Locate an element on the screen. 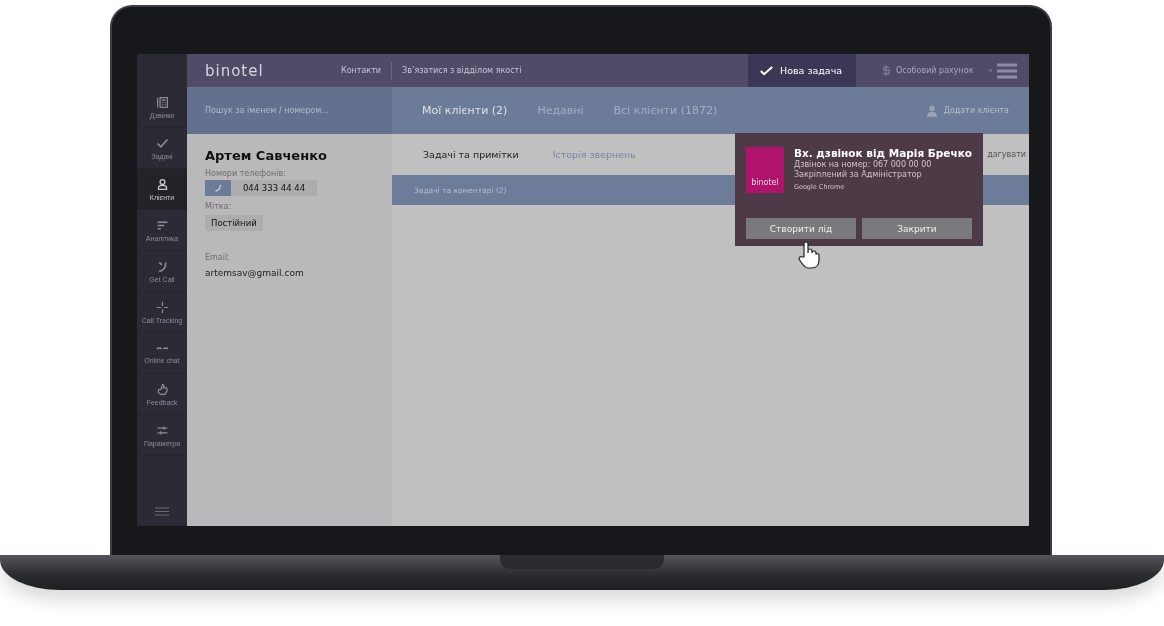  add-client-button: Додати клієнта is located at coordinates (977, 110).